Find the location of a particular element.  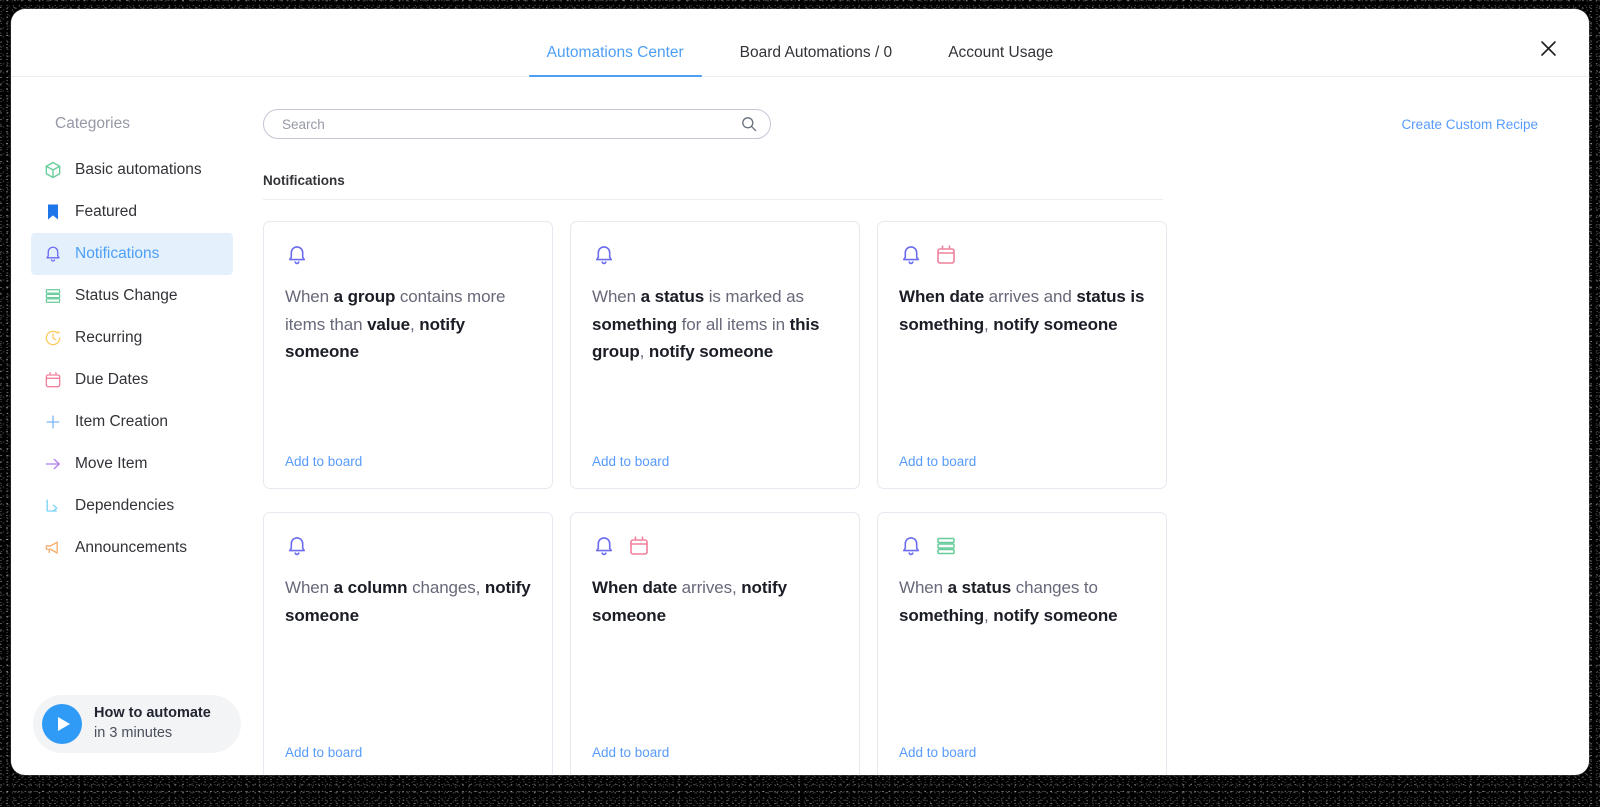

recipe-text-segment: for all items in is located at coordinates (733, 324).